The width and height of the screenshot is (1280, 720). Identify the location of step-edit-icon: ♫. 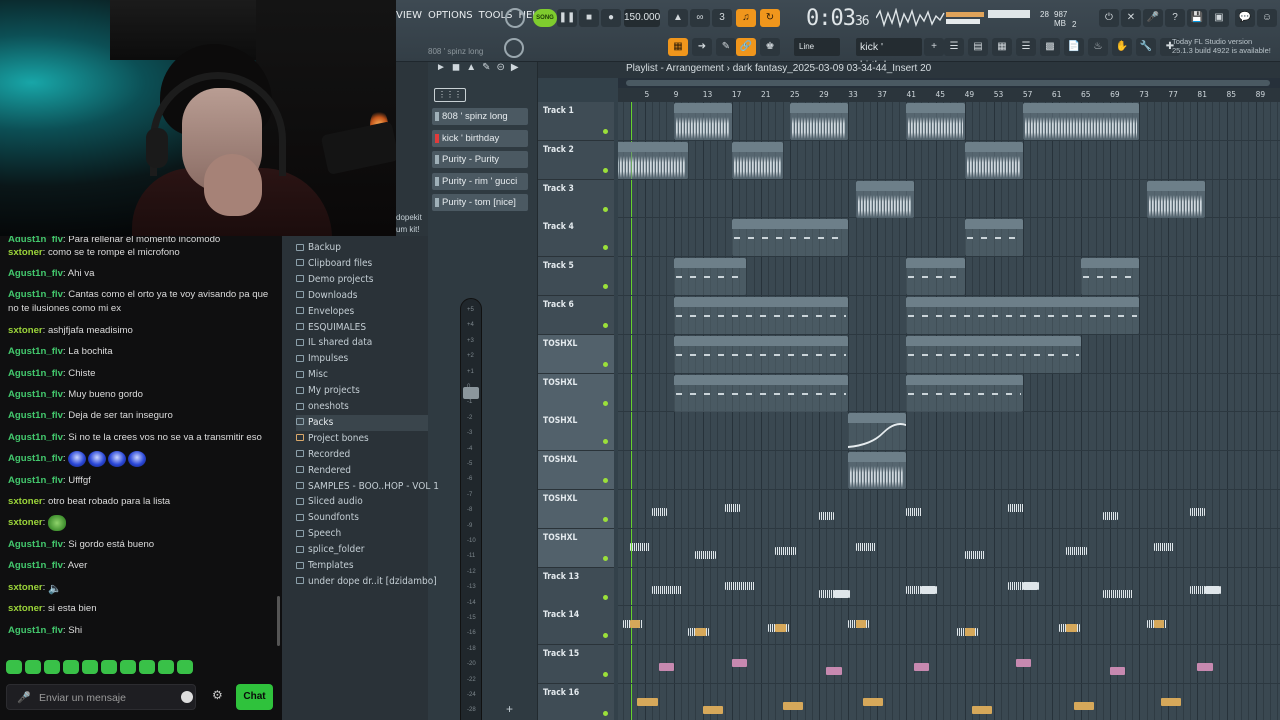
(746, 18).